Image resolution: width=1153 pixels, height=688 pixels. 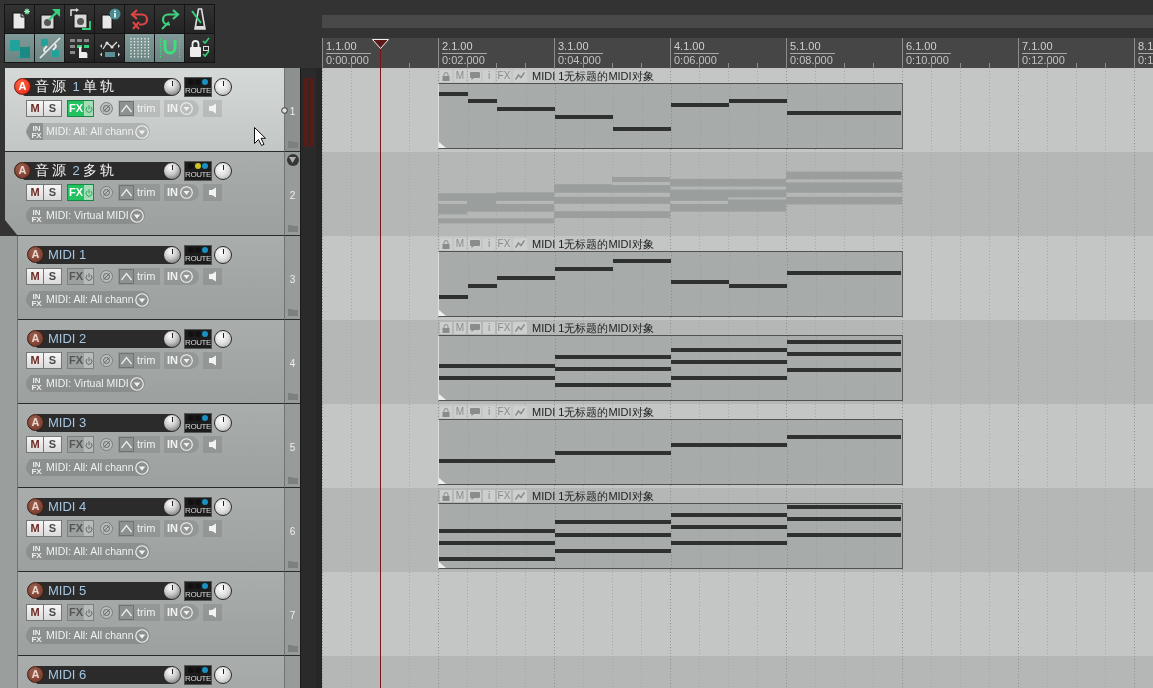 What do you see at coordinates (49, 19) in the screenshot?
I see `open-project-button` at bounding box center [49, 19].